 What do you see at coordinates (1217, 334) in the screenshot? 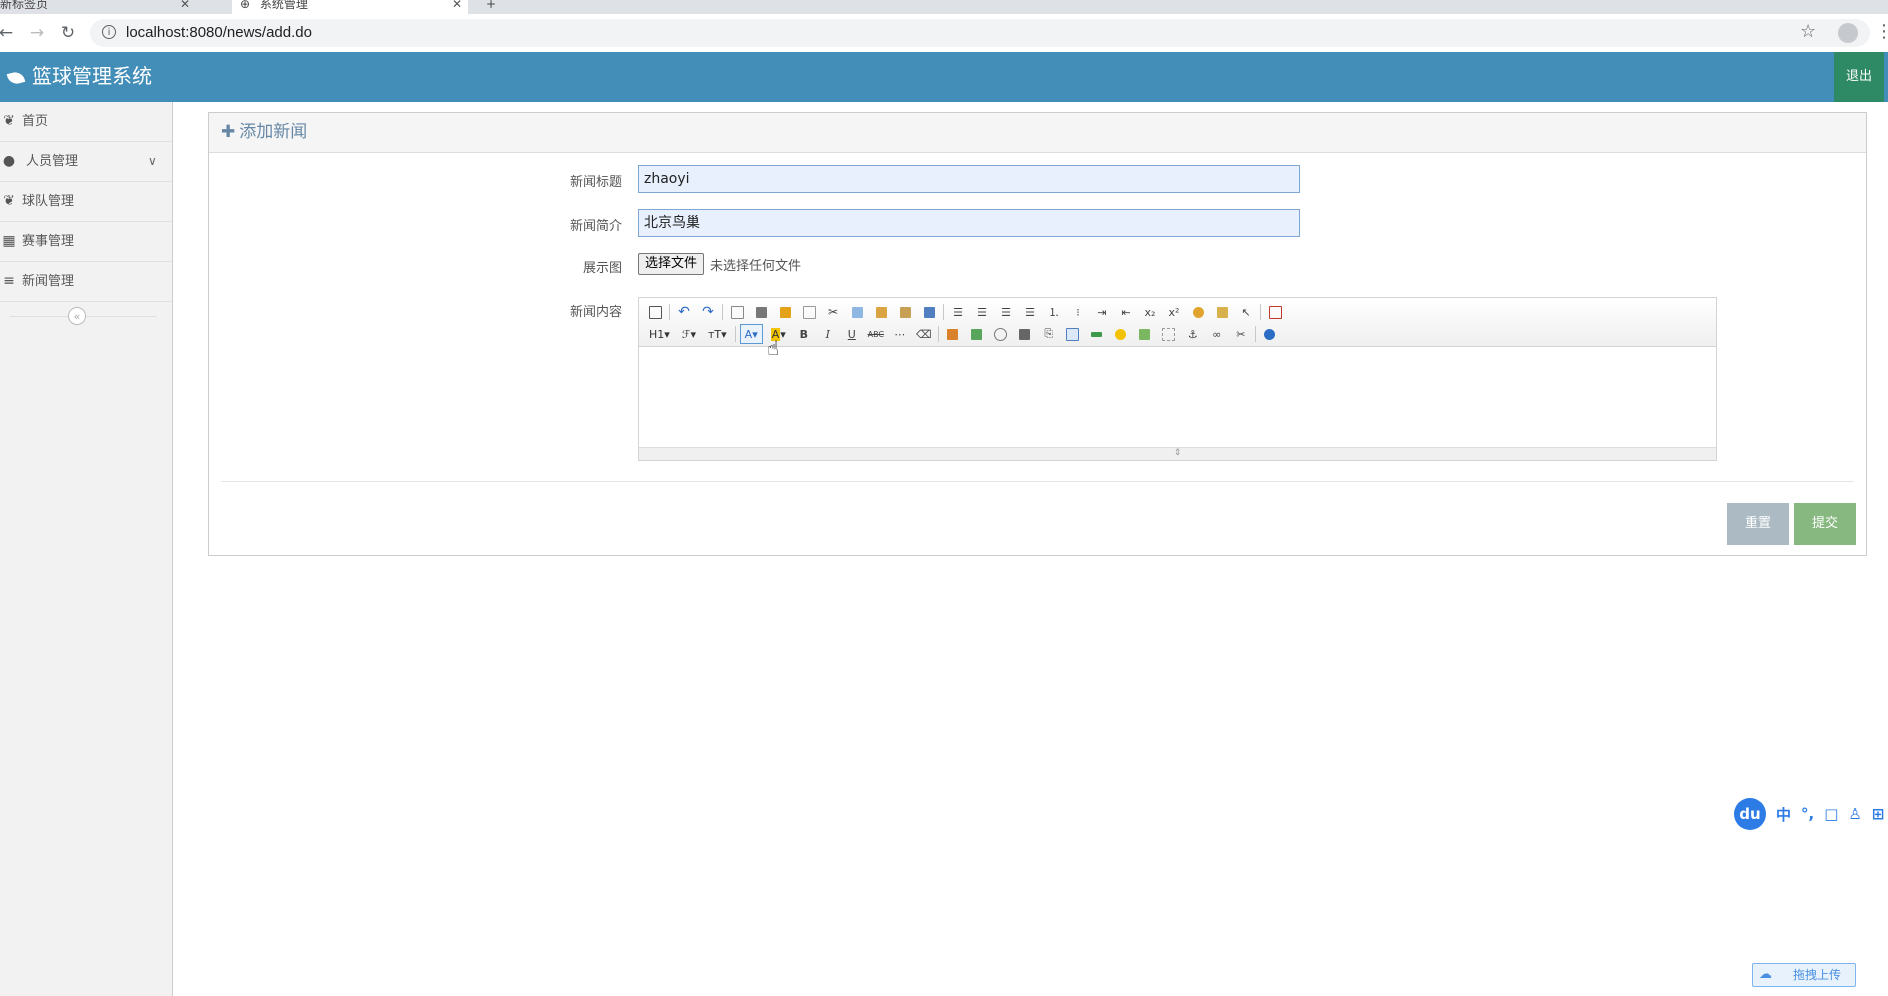
I see `link-icon: ∞` at bounding box center [1217, 334].